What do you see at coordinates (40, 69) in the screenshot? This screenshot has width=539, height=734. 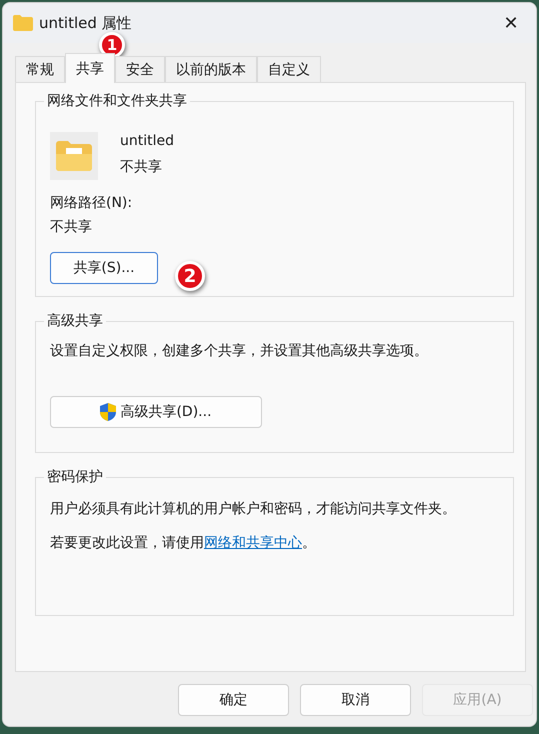 I see `tab: 常规` at bounding box center [40, 69].